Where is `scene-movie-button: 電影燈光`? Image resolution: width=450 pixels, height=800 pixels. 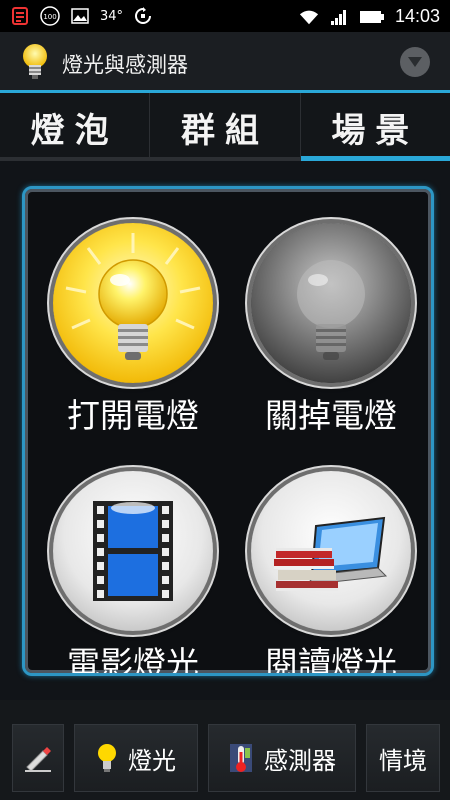
scene-movie-button: 電影燈光 is located at coordinates (125, 555).